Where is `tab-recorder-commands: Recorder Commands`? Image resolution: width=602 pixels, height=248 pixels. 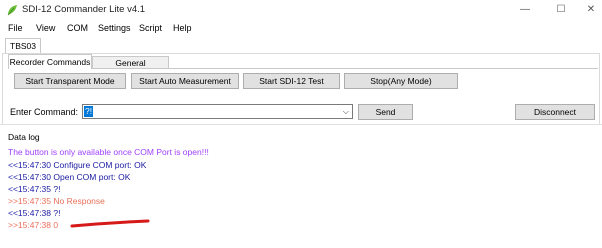 tab-recorder-commands: Recorder Commands is located at coordinates (50, 61).